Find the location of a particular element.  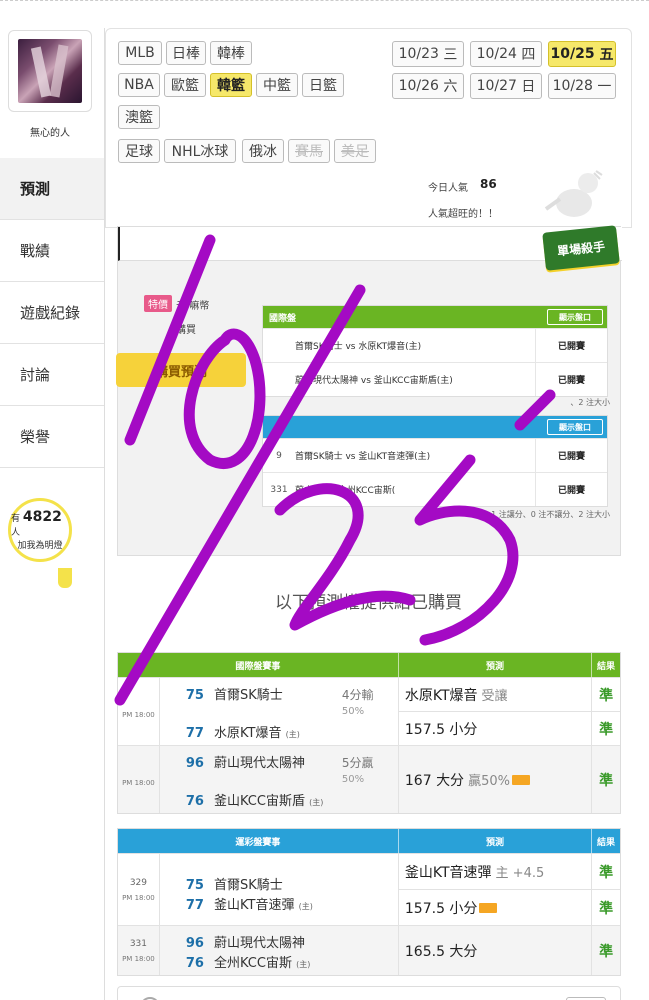

league-nba: NBA is located at coordinates (139, 85).